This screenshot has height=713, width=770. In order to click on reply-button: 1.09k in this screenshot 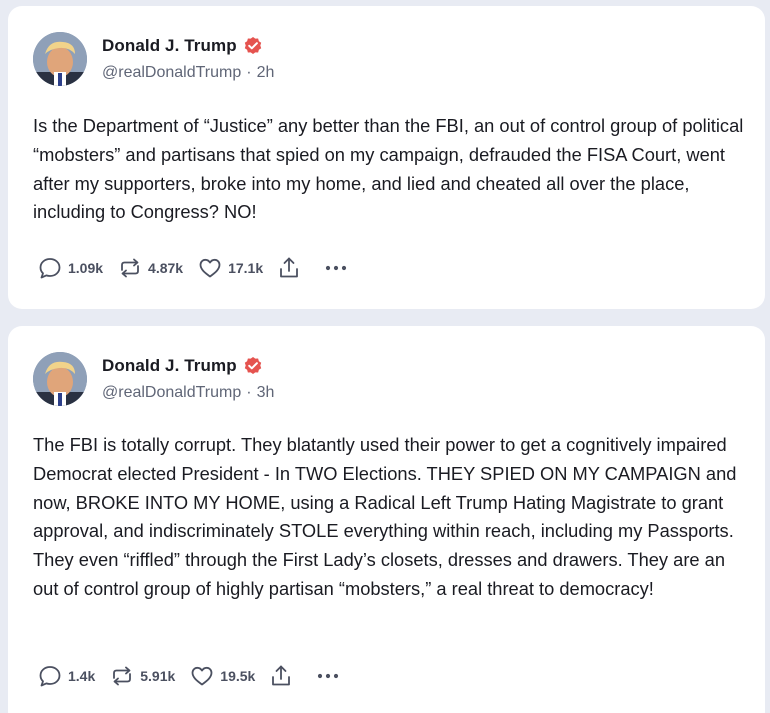, I will do `click(70, 268)`.